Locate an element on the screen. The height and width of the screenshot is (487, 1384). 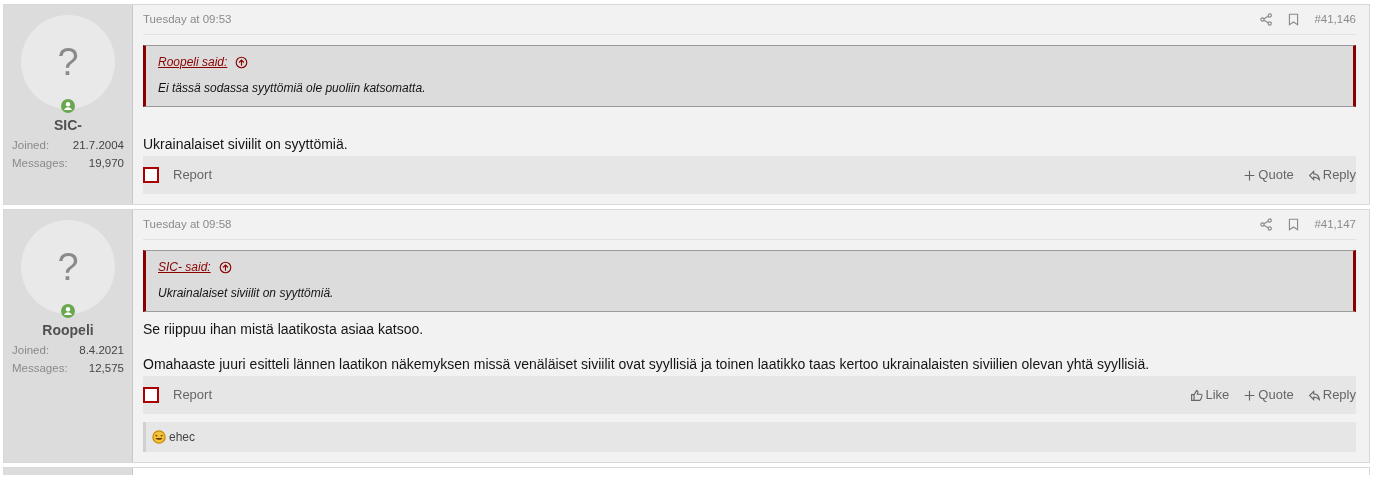
username: SIC- is located at coordinates (68, 125).